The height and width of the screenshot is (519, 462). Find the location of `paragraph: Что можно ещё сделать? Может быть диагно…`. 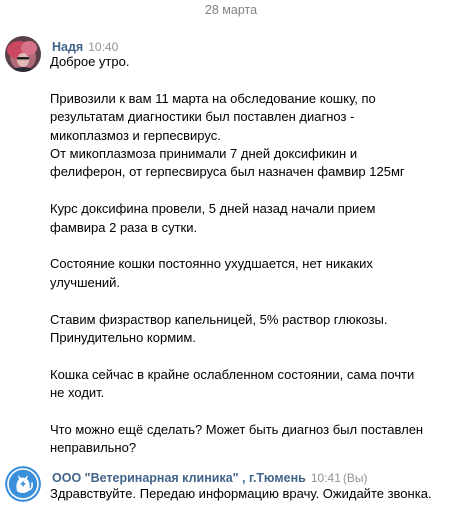

paragraph: Что можно ещё сделать? Может быть диагно… is located at coordinates (252, 439).